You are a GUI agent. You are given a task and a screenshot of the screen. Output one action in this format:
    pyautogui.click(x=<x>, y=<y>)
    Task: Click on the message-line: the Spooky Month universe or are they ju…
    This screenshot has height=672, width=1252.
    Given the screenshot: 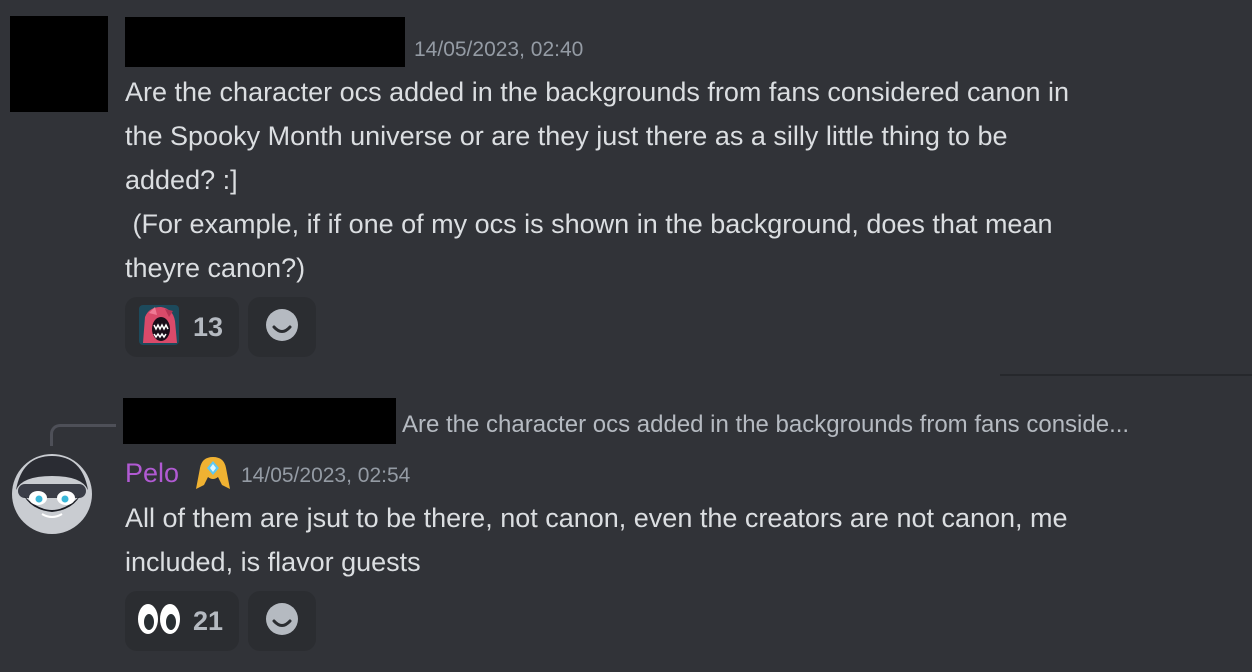 What is the action you would take?
    pyautogui.click(x=566, y=136)
    